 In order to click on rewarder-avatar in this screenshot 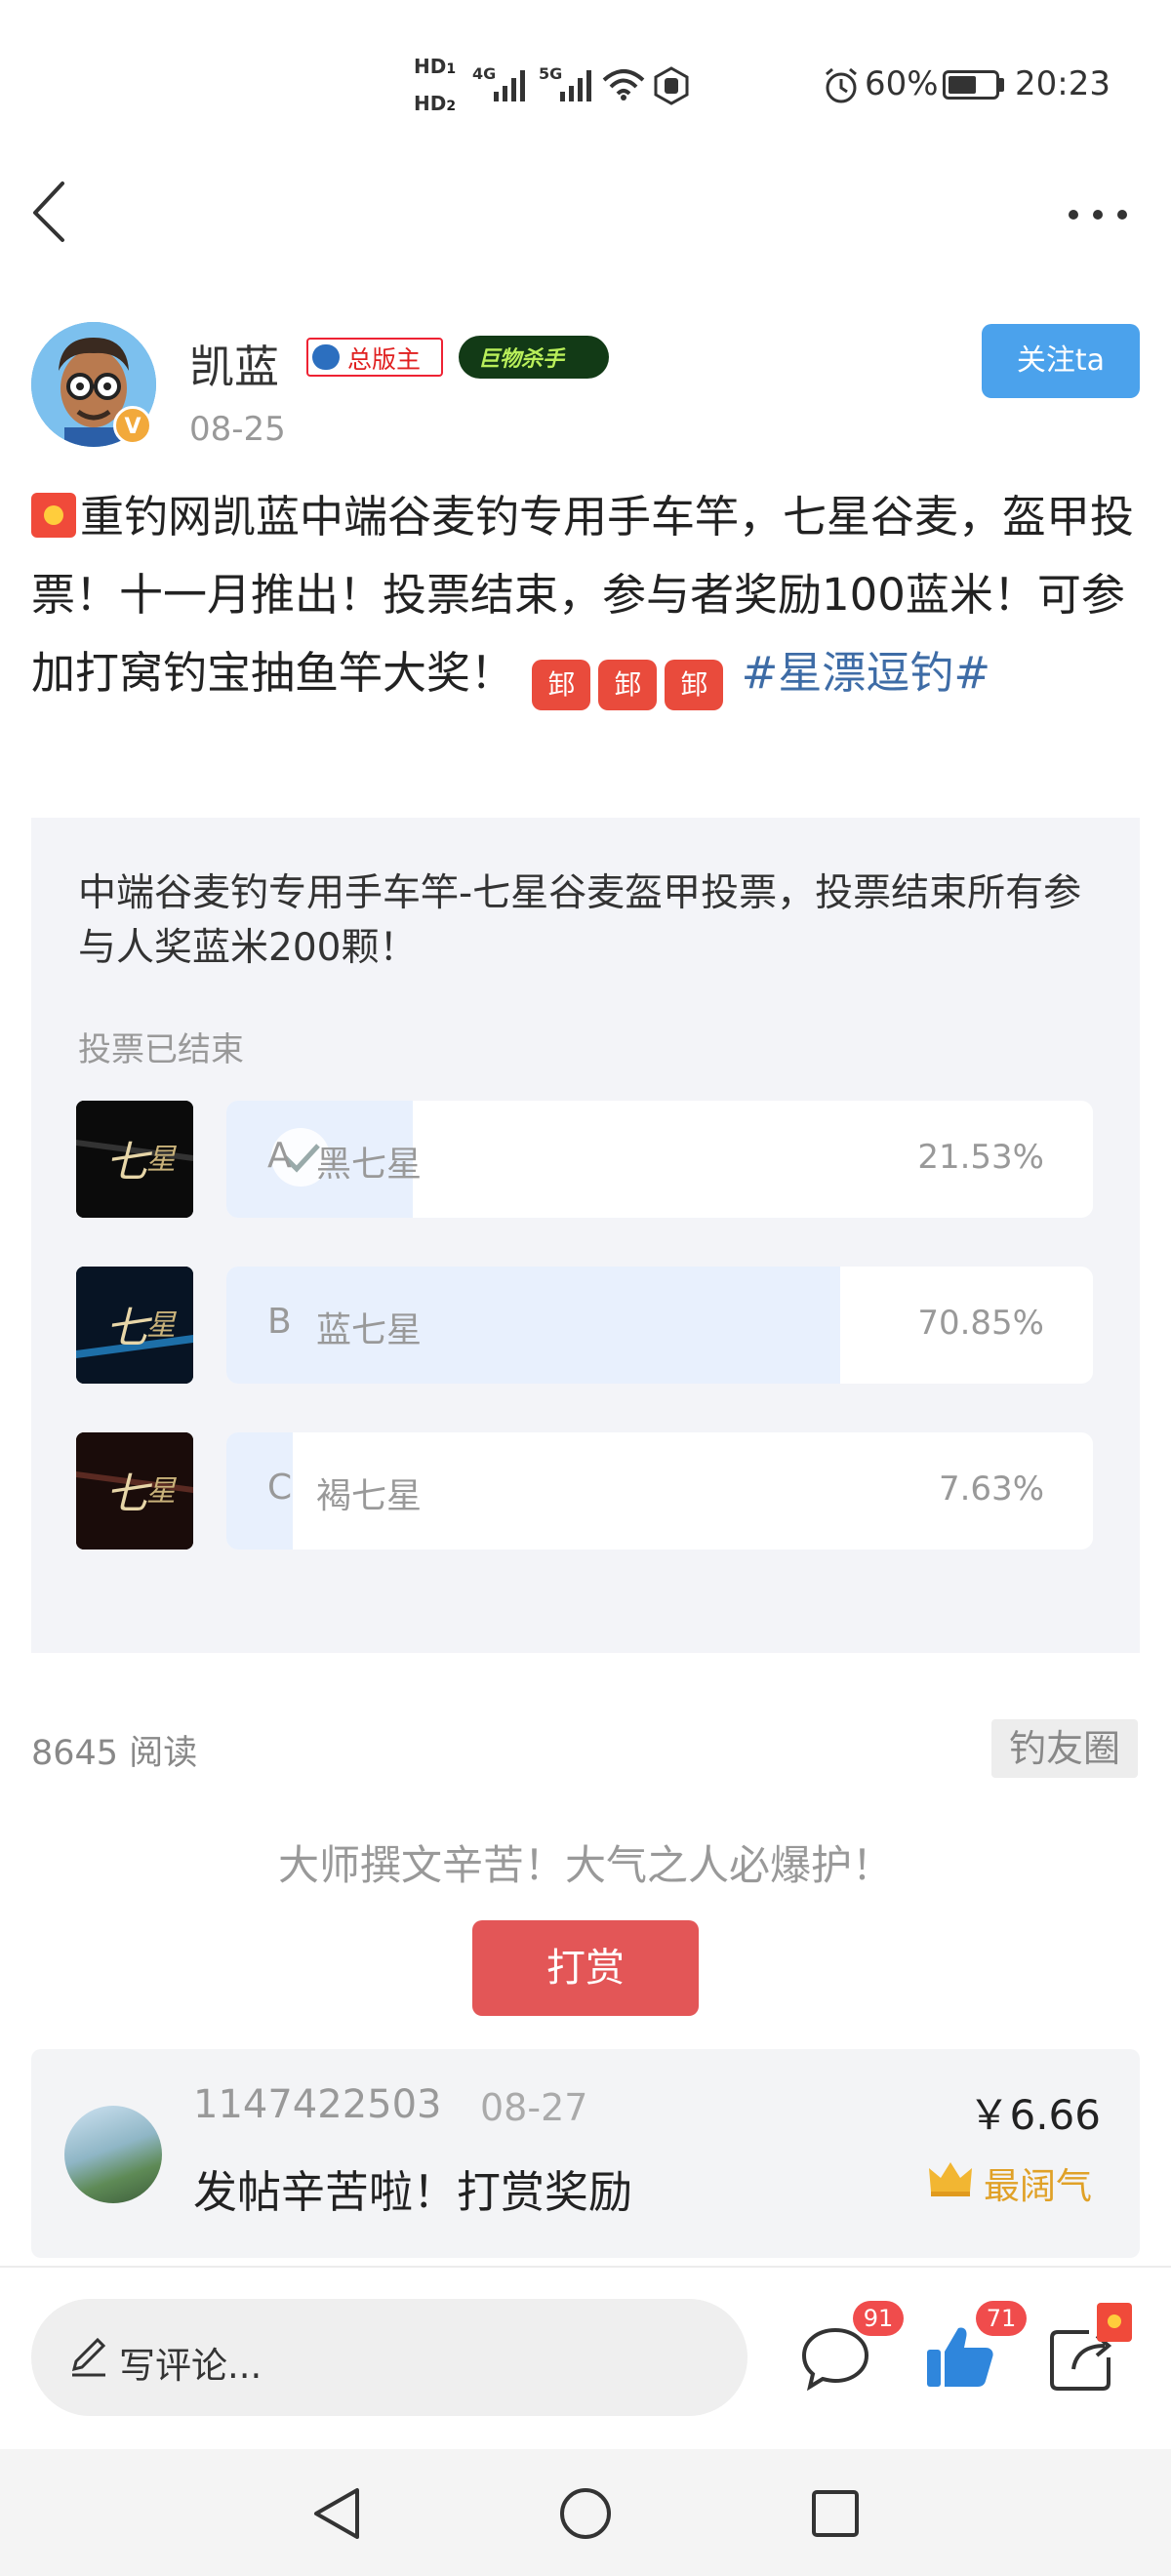, I will do `click(113, 2154)`.